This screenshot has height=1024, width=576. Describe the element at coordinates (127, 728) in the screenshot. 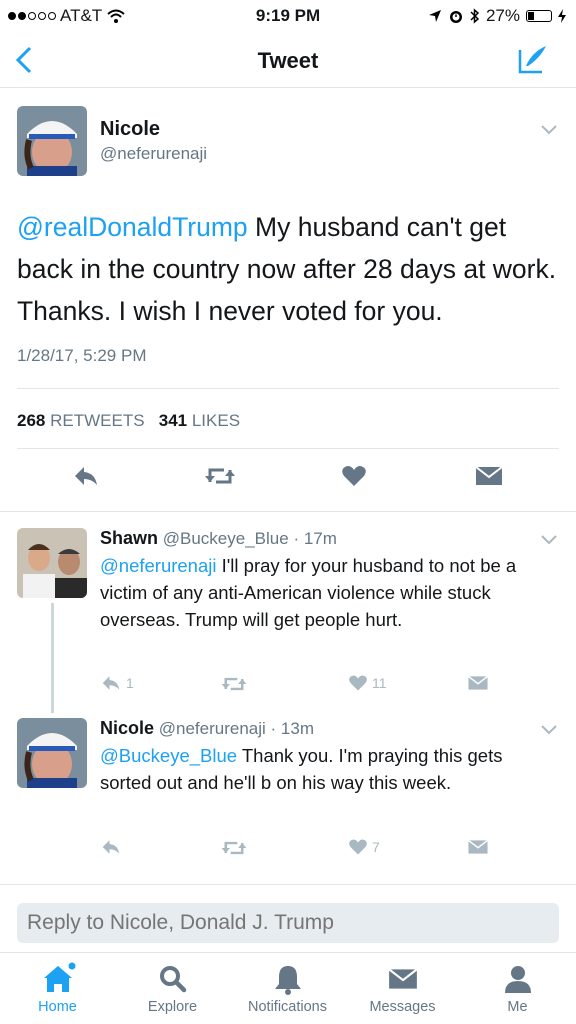

I see `reply-author-name: Nicole` at that location.